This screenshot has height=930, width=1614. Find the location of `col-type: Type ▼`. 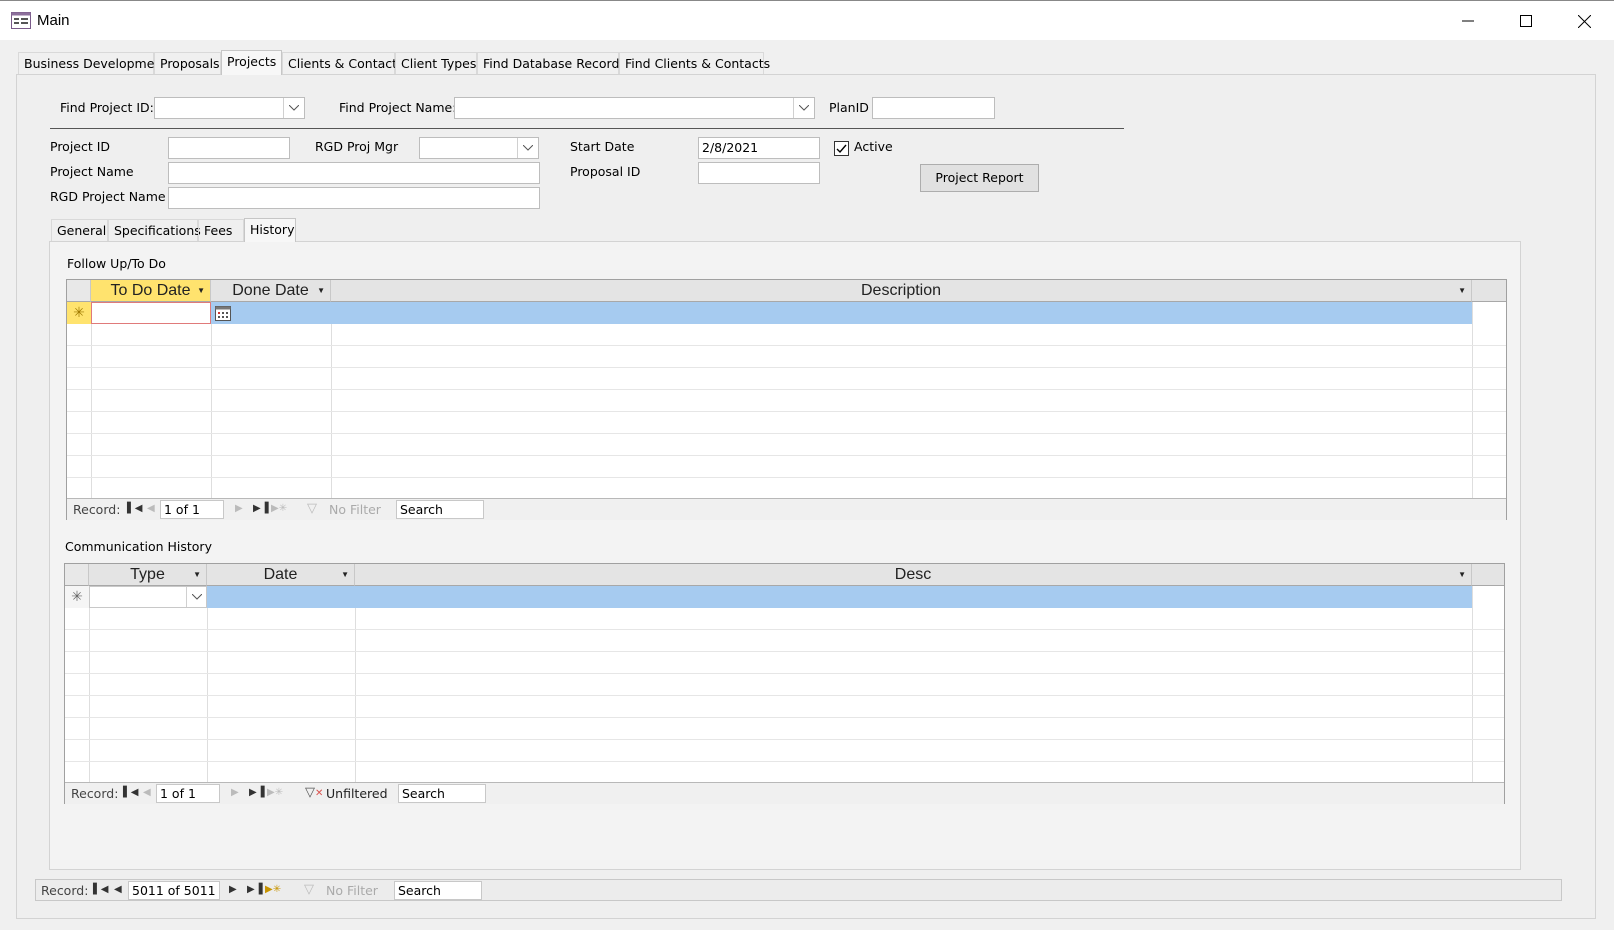

col-type: Type ▼ is located at coordinates (148, 575).